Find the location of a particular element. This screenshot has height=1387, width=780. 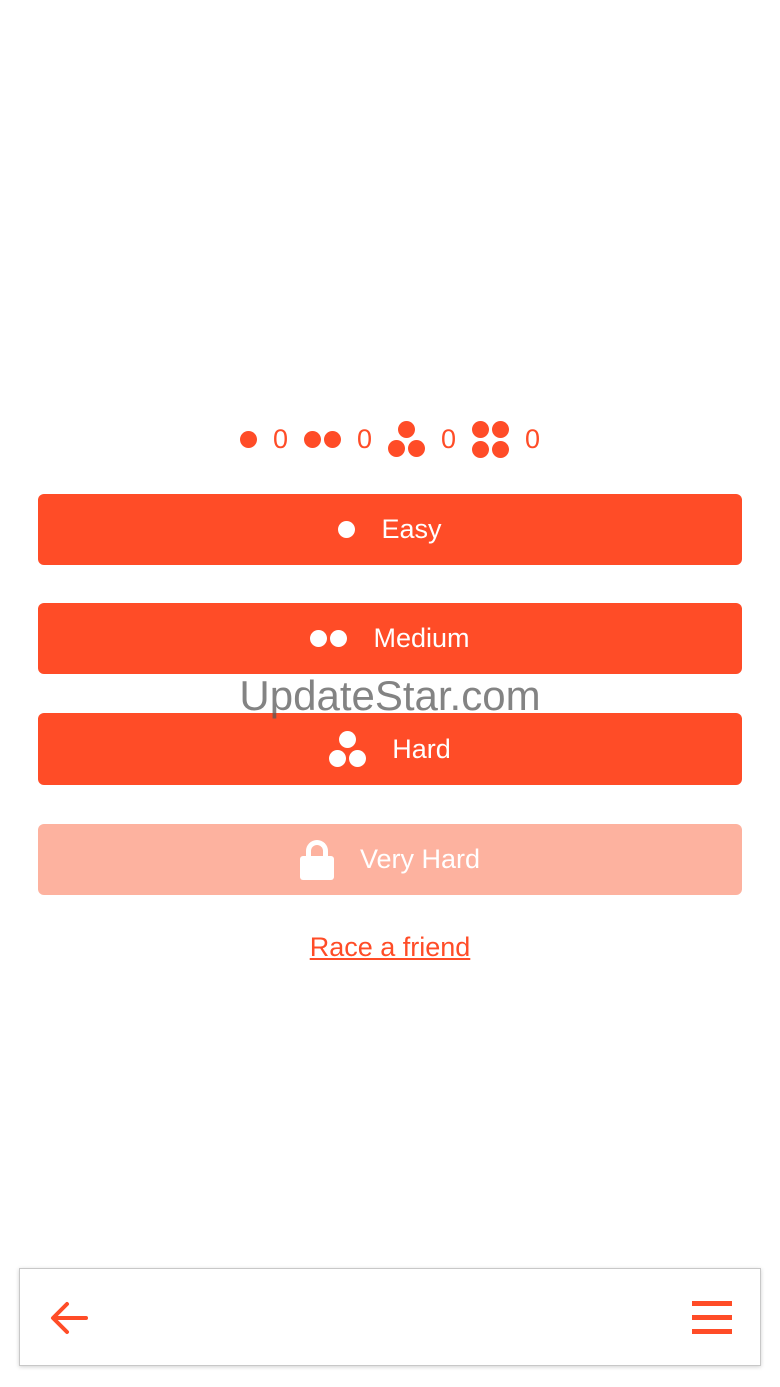

bottom-toolbar is located at coordinates (390, 1317).